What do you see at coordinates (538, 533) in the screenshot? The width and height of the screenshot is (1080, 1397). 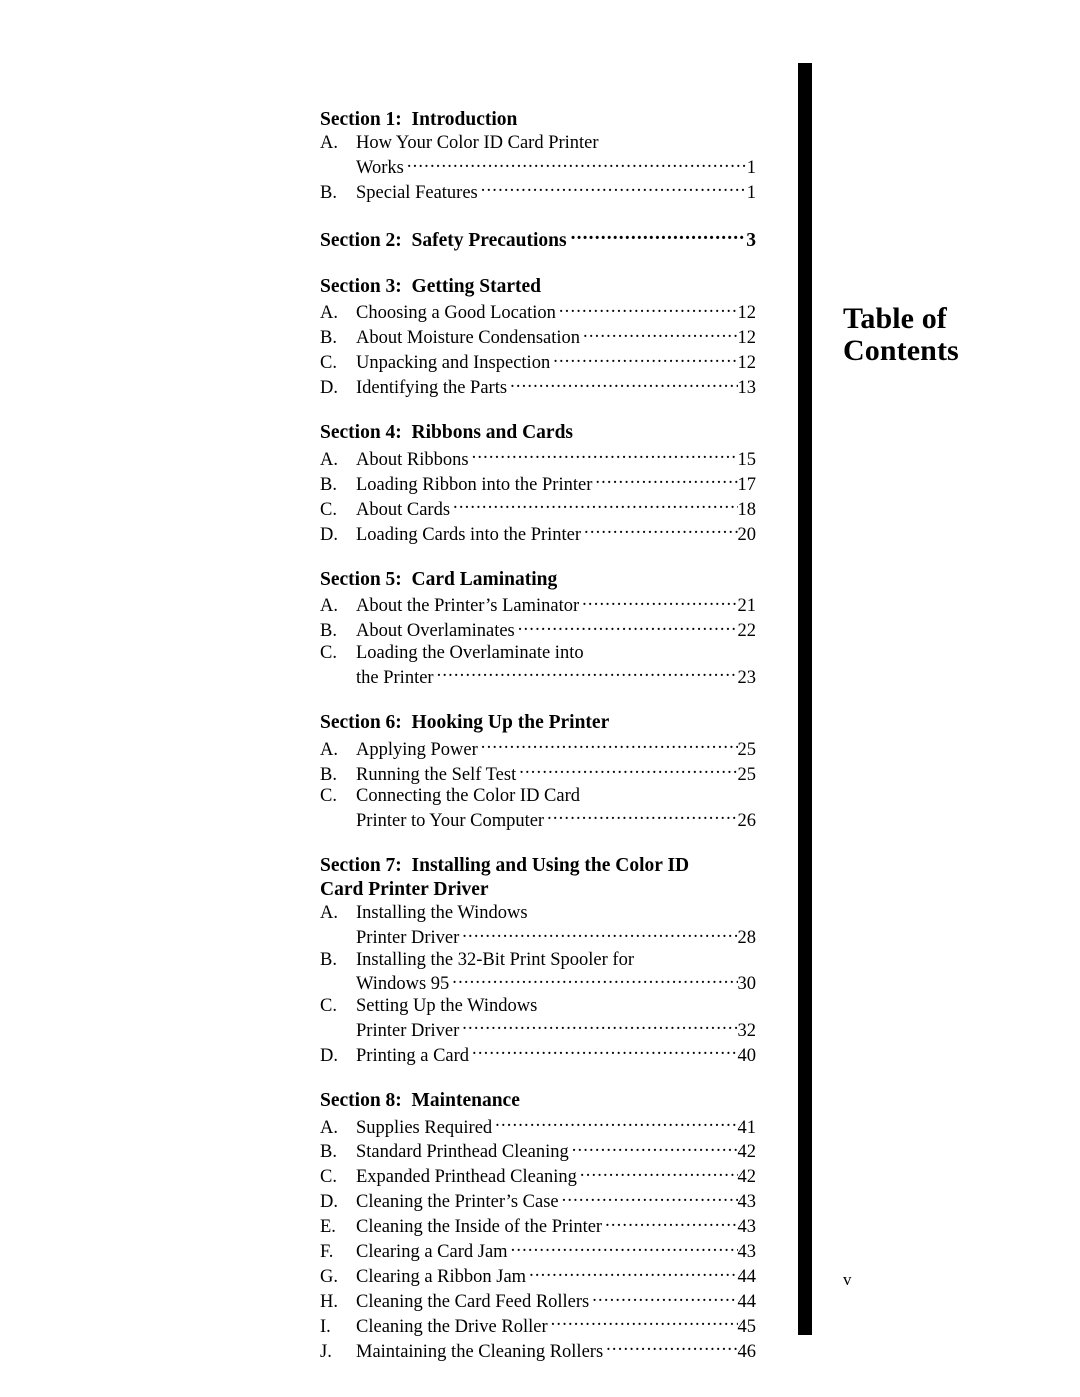 I see `toc-entry: D. Loading Cards into the Printer 20` at bounding box center [538, 533].